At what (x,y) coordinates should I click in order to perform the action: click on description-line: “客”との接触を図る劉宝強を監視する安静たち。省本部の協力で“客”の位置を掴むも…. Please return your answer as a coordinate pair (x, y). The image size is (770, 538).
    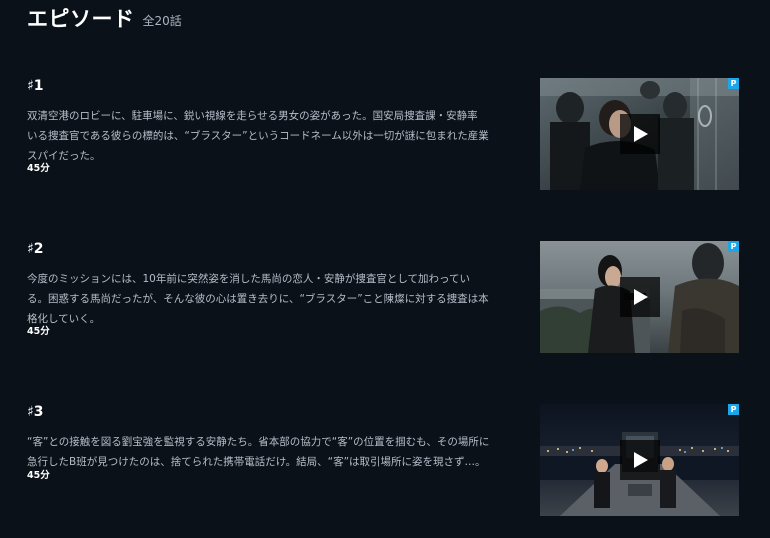
    Looking at the image, I should click on (258, 442).